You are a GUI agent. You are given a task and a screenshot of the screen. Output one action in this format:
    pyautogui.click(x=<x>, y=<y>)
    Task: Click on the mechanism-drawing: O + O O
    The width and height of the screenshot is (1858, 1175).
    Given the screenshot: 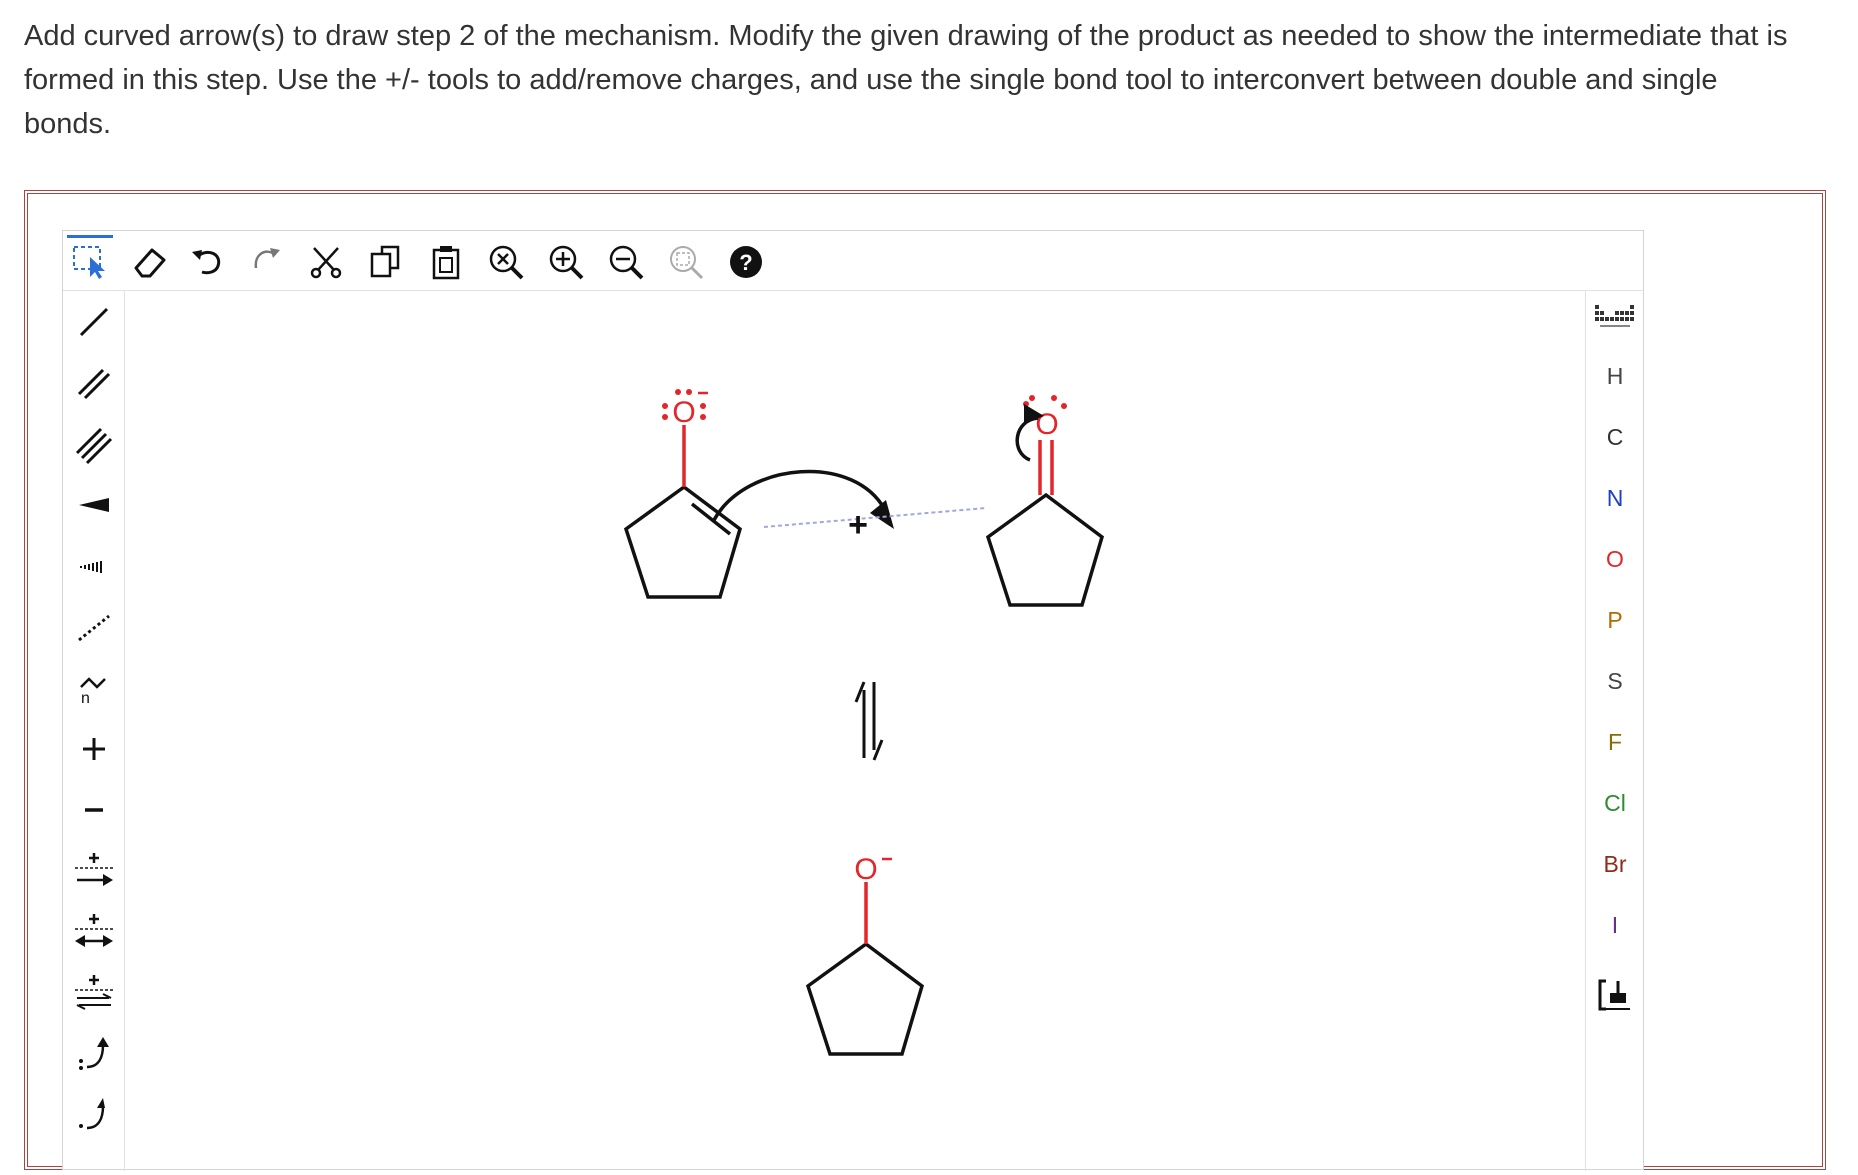 What is the action you would take?
    pyautogui.click(x=864, y=722)
    